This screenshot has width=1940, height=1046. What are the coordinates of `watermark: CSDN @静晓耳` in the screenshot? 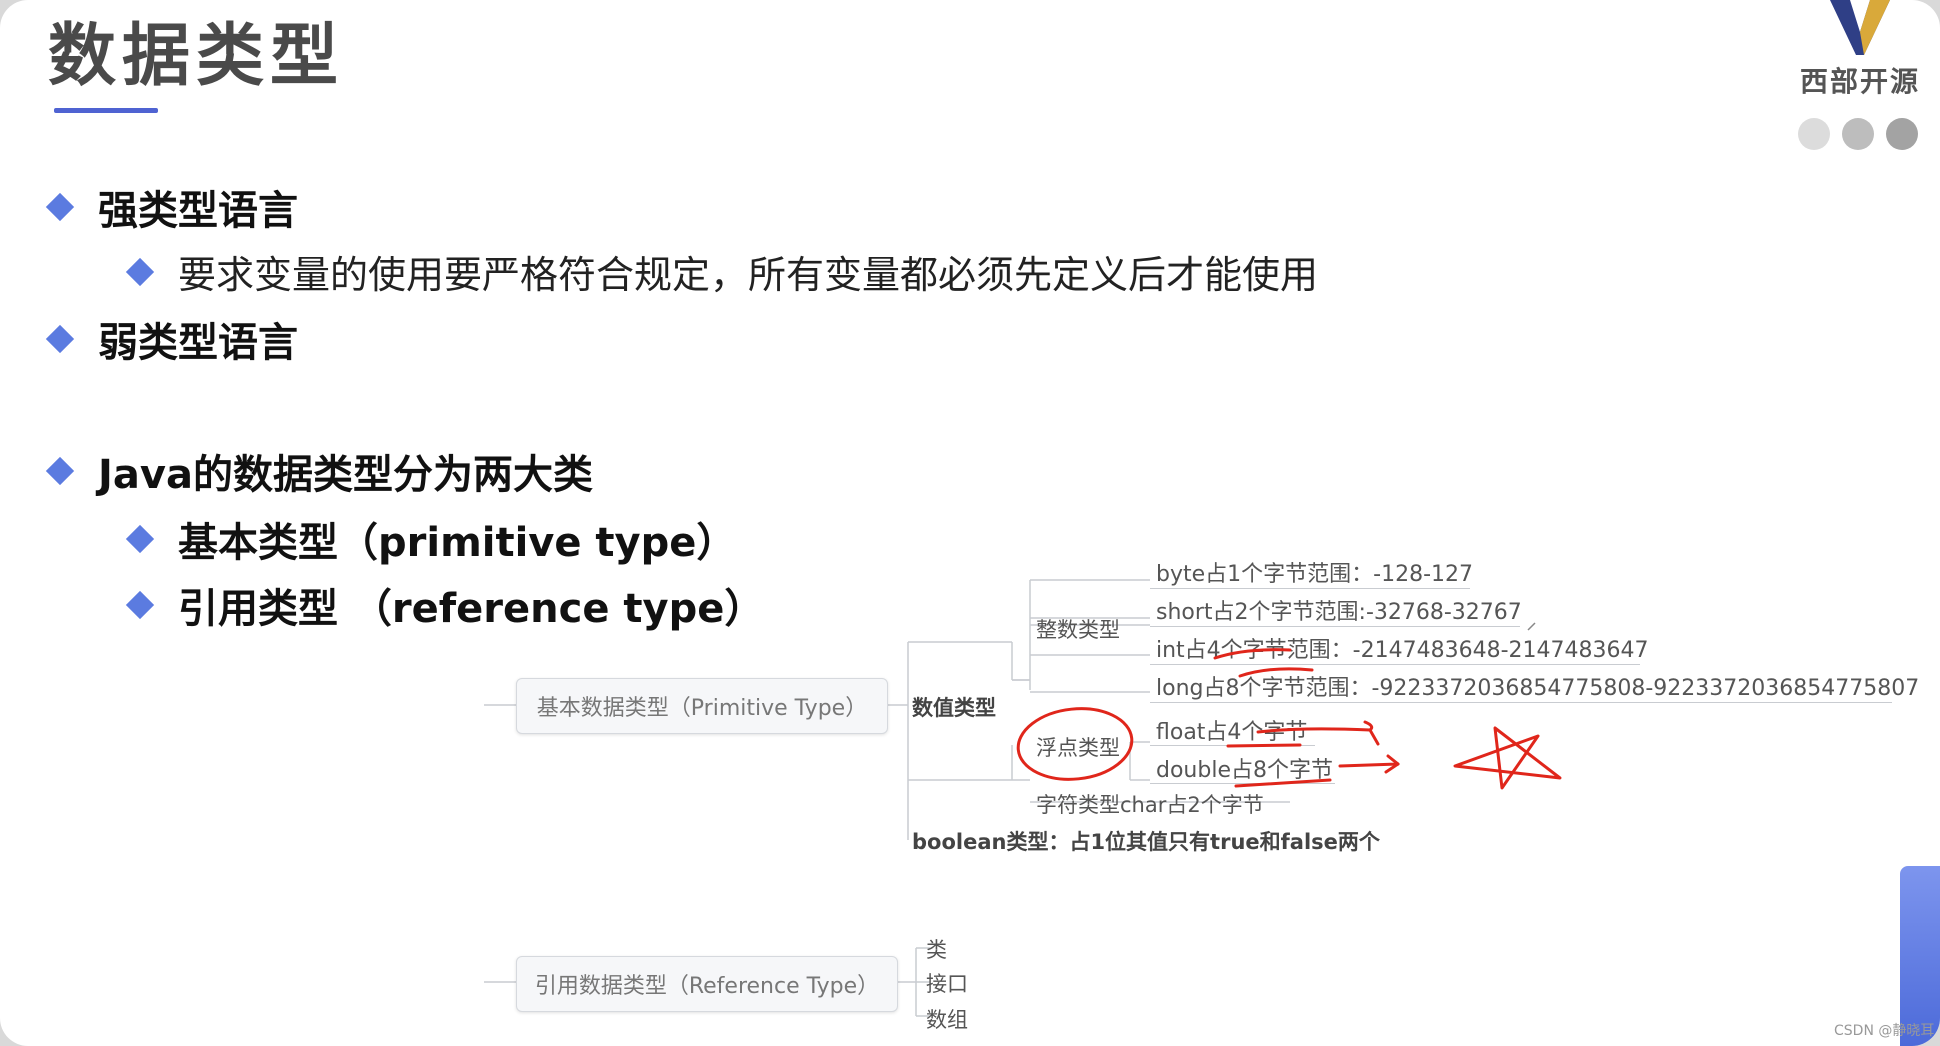 It's located at (1884, 1031).